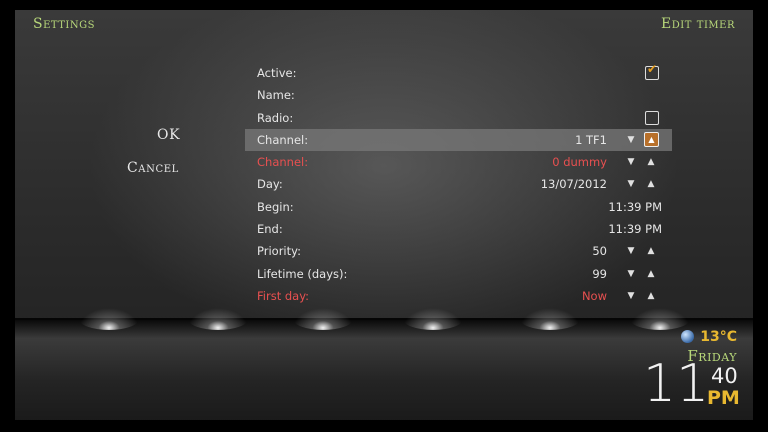 Image resolution: width=768 pixels, height=432 pixels. I want to click on row-value: 50, so click(599, 251).